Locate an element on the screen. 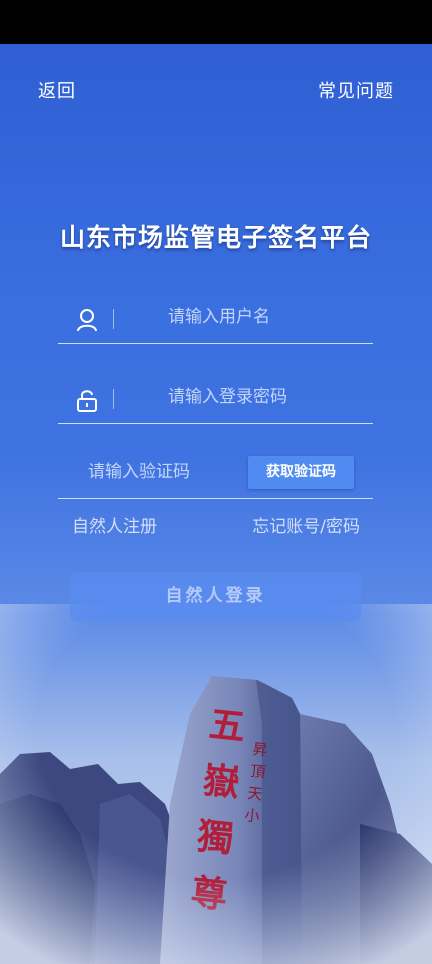  verification-code-field: 获取验证码 is located at coordinates (215, 474).